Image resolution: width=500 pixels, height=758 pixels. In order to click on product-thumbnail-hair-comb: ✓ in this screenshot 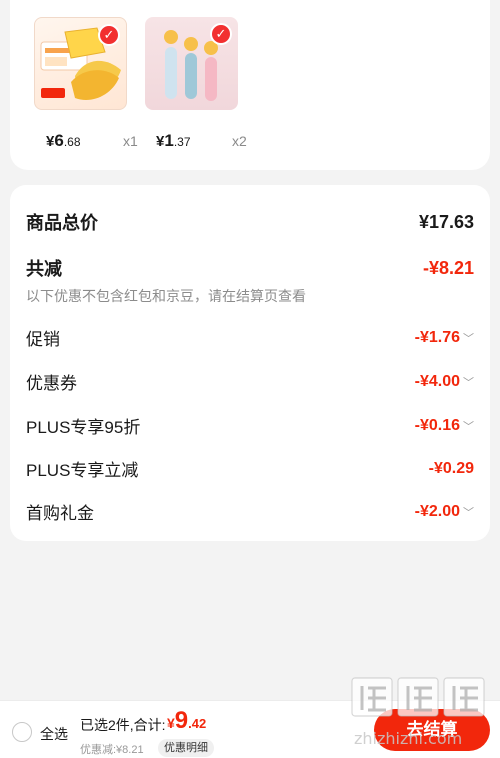, I will do `click(191, 63)`.